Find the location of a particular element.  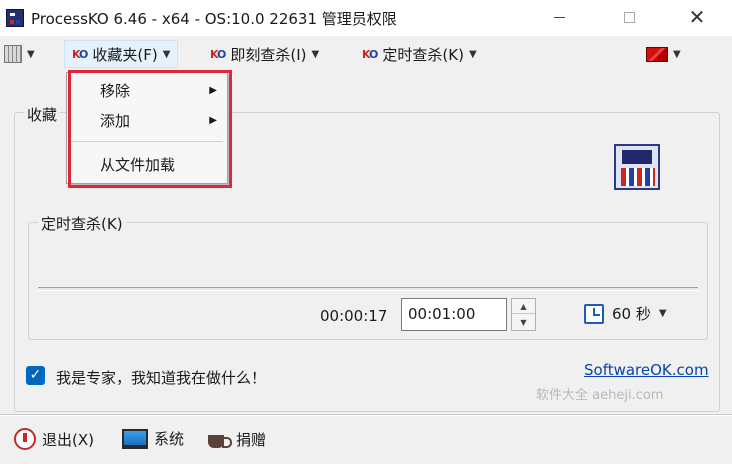

power-icon is located at coordinates (25, 439).